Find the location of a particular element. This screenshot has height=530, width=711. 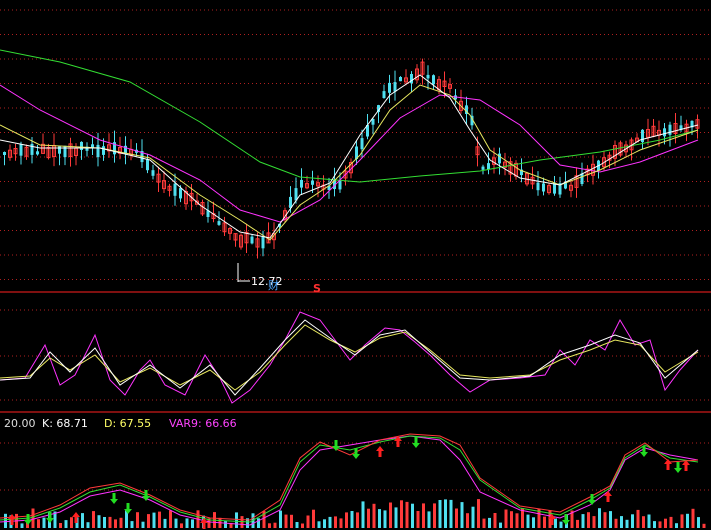

indicator-header: 20.00 K: 68.71 D: 67.55 VAR9: 66.66 is located at coordinates (120, 423).